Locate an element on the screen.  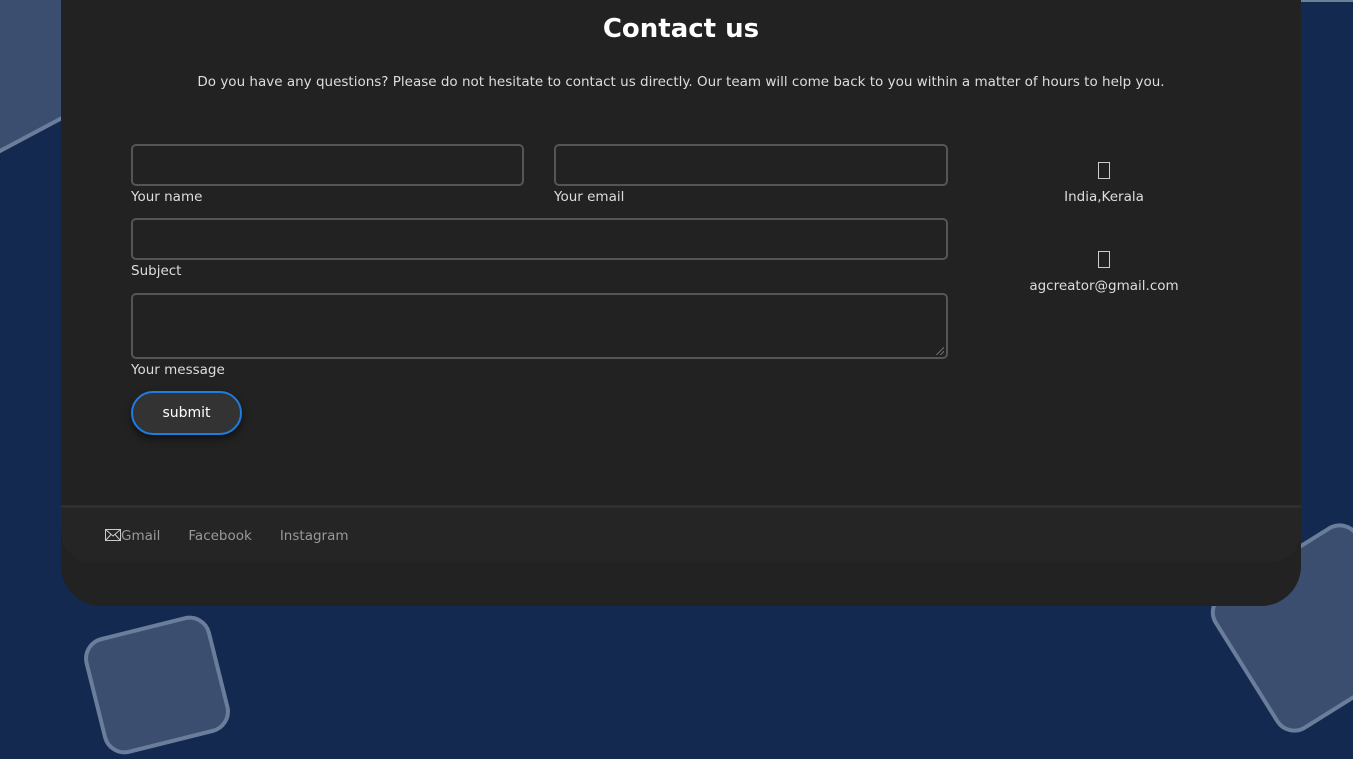
name-label: Your name is located at coordinates (167, 197).